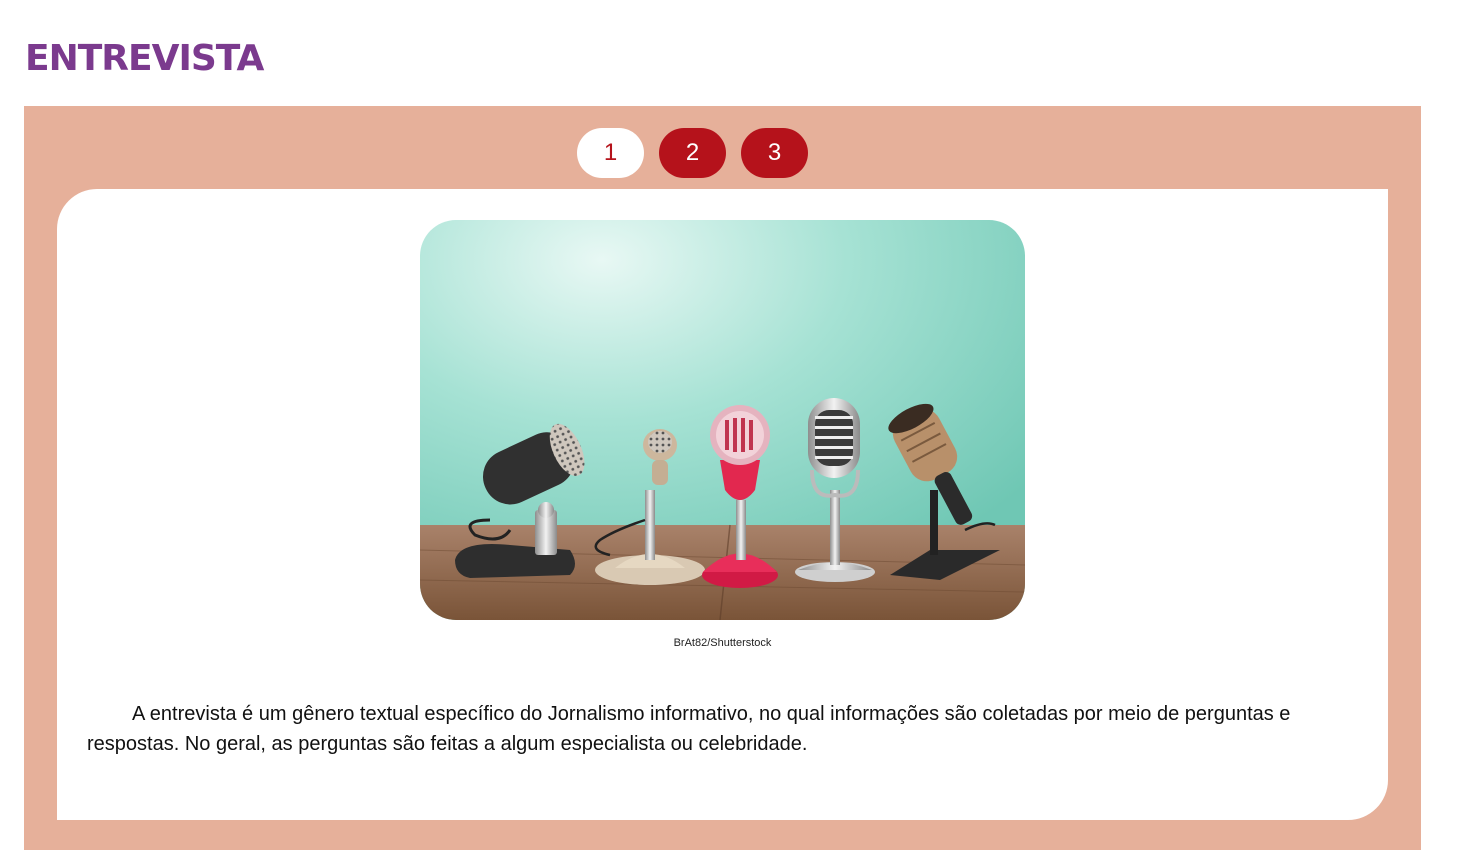 This screenshot has width=1460, height=850. What do you see at coordinates (144, 58) in the screenshot?
I see `page-title: ENTREVISTA` at bounding box center [144, 58].